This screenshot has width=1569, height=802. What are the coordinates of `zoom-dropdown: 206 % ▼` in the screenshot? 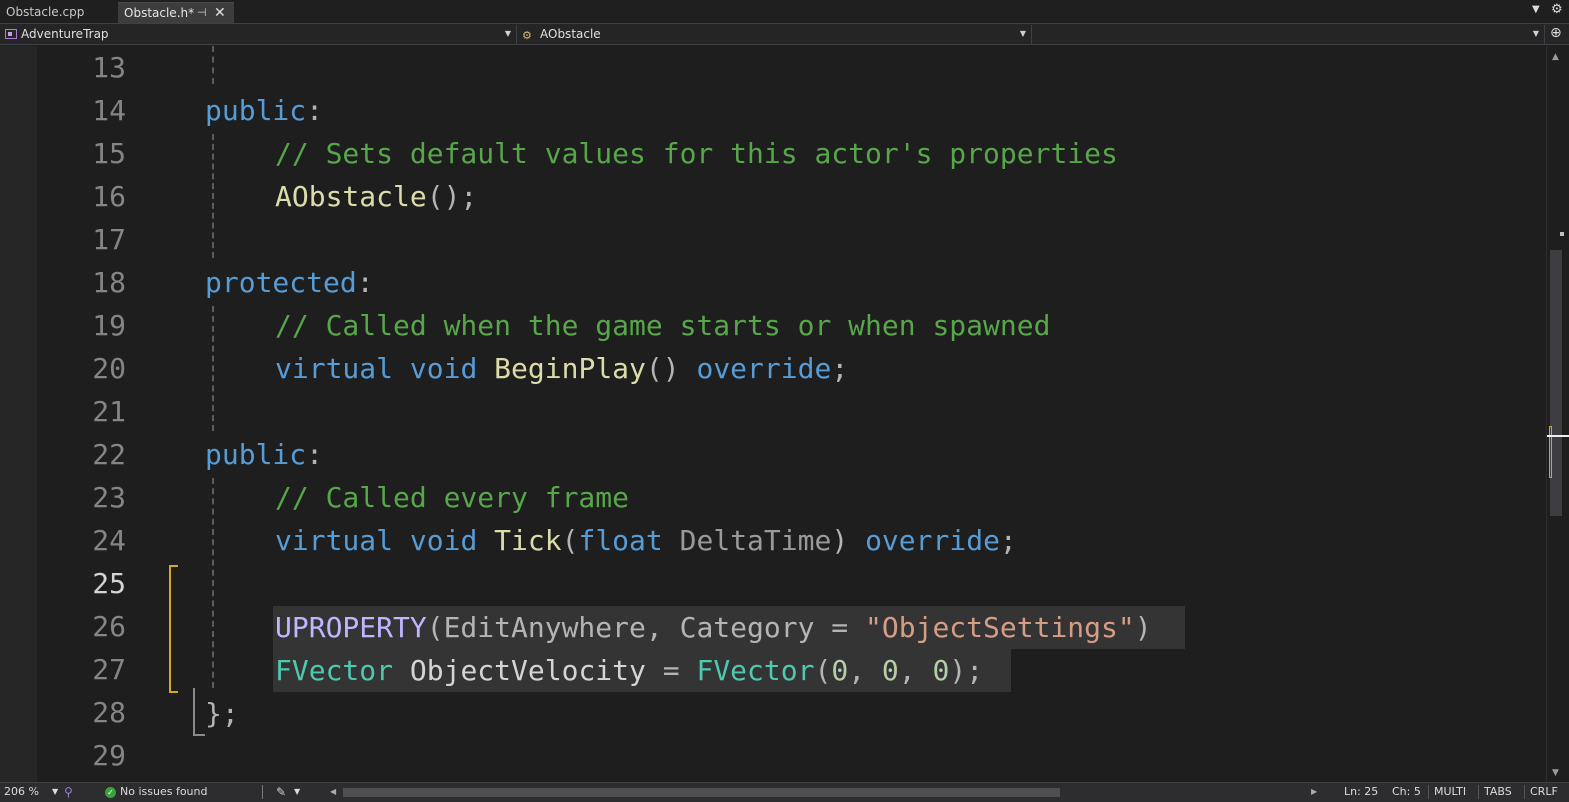 It's located at (33, 792).